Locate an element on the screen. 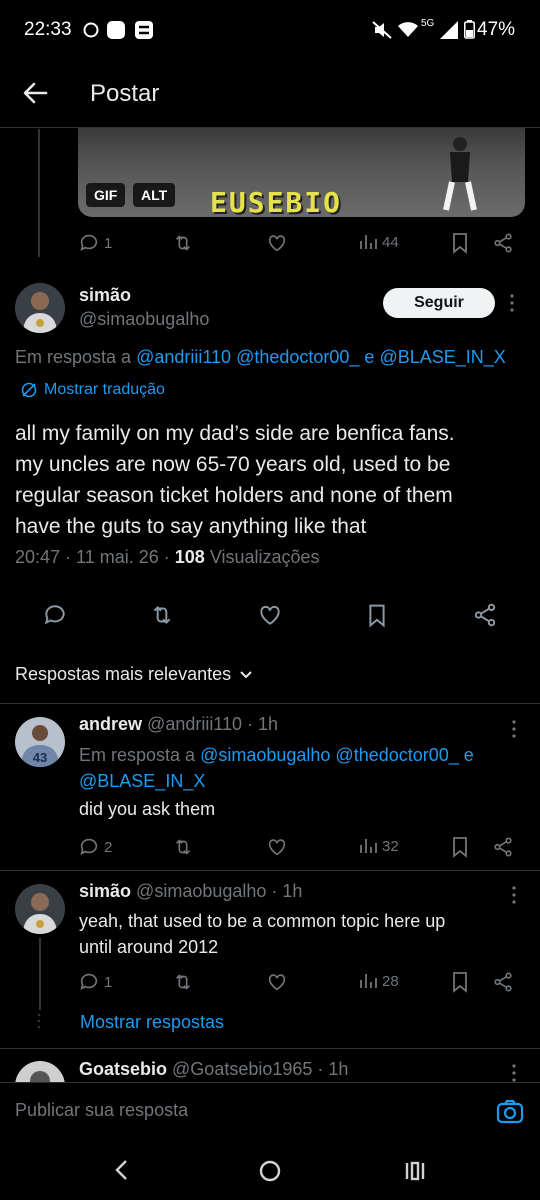 This screenshot has height=1200, width=540. author-handle: @simaobugalho is located at coordinates (144, 319).